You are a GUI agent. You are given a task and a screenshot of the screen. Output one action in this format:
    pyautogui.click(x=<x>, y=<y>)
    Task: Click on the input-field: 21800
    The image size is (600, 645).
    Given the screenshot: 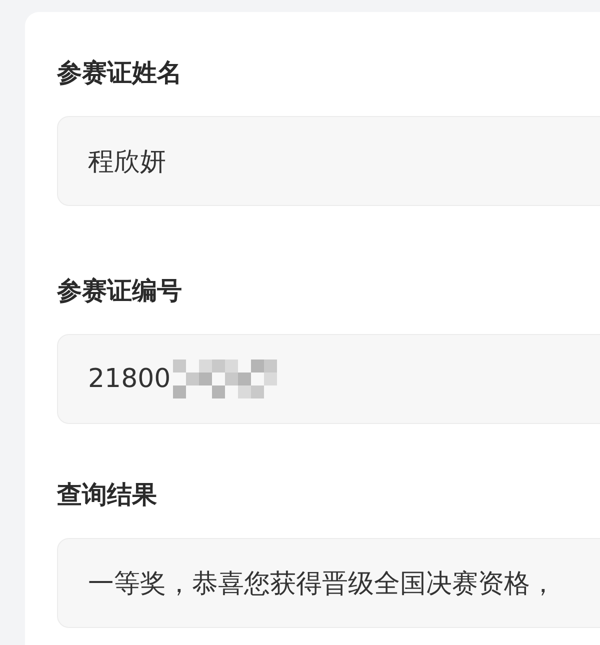 What is the action you would take?
    pyautogui.click(x=328, y=379)
    